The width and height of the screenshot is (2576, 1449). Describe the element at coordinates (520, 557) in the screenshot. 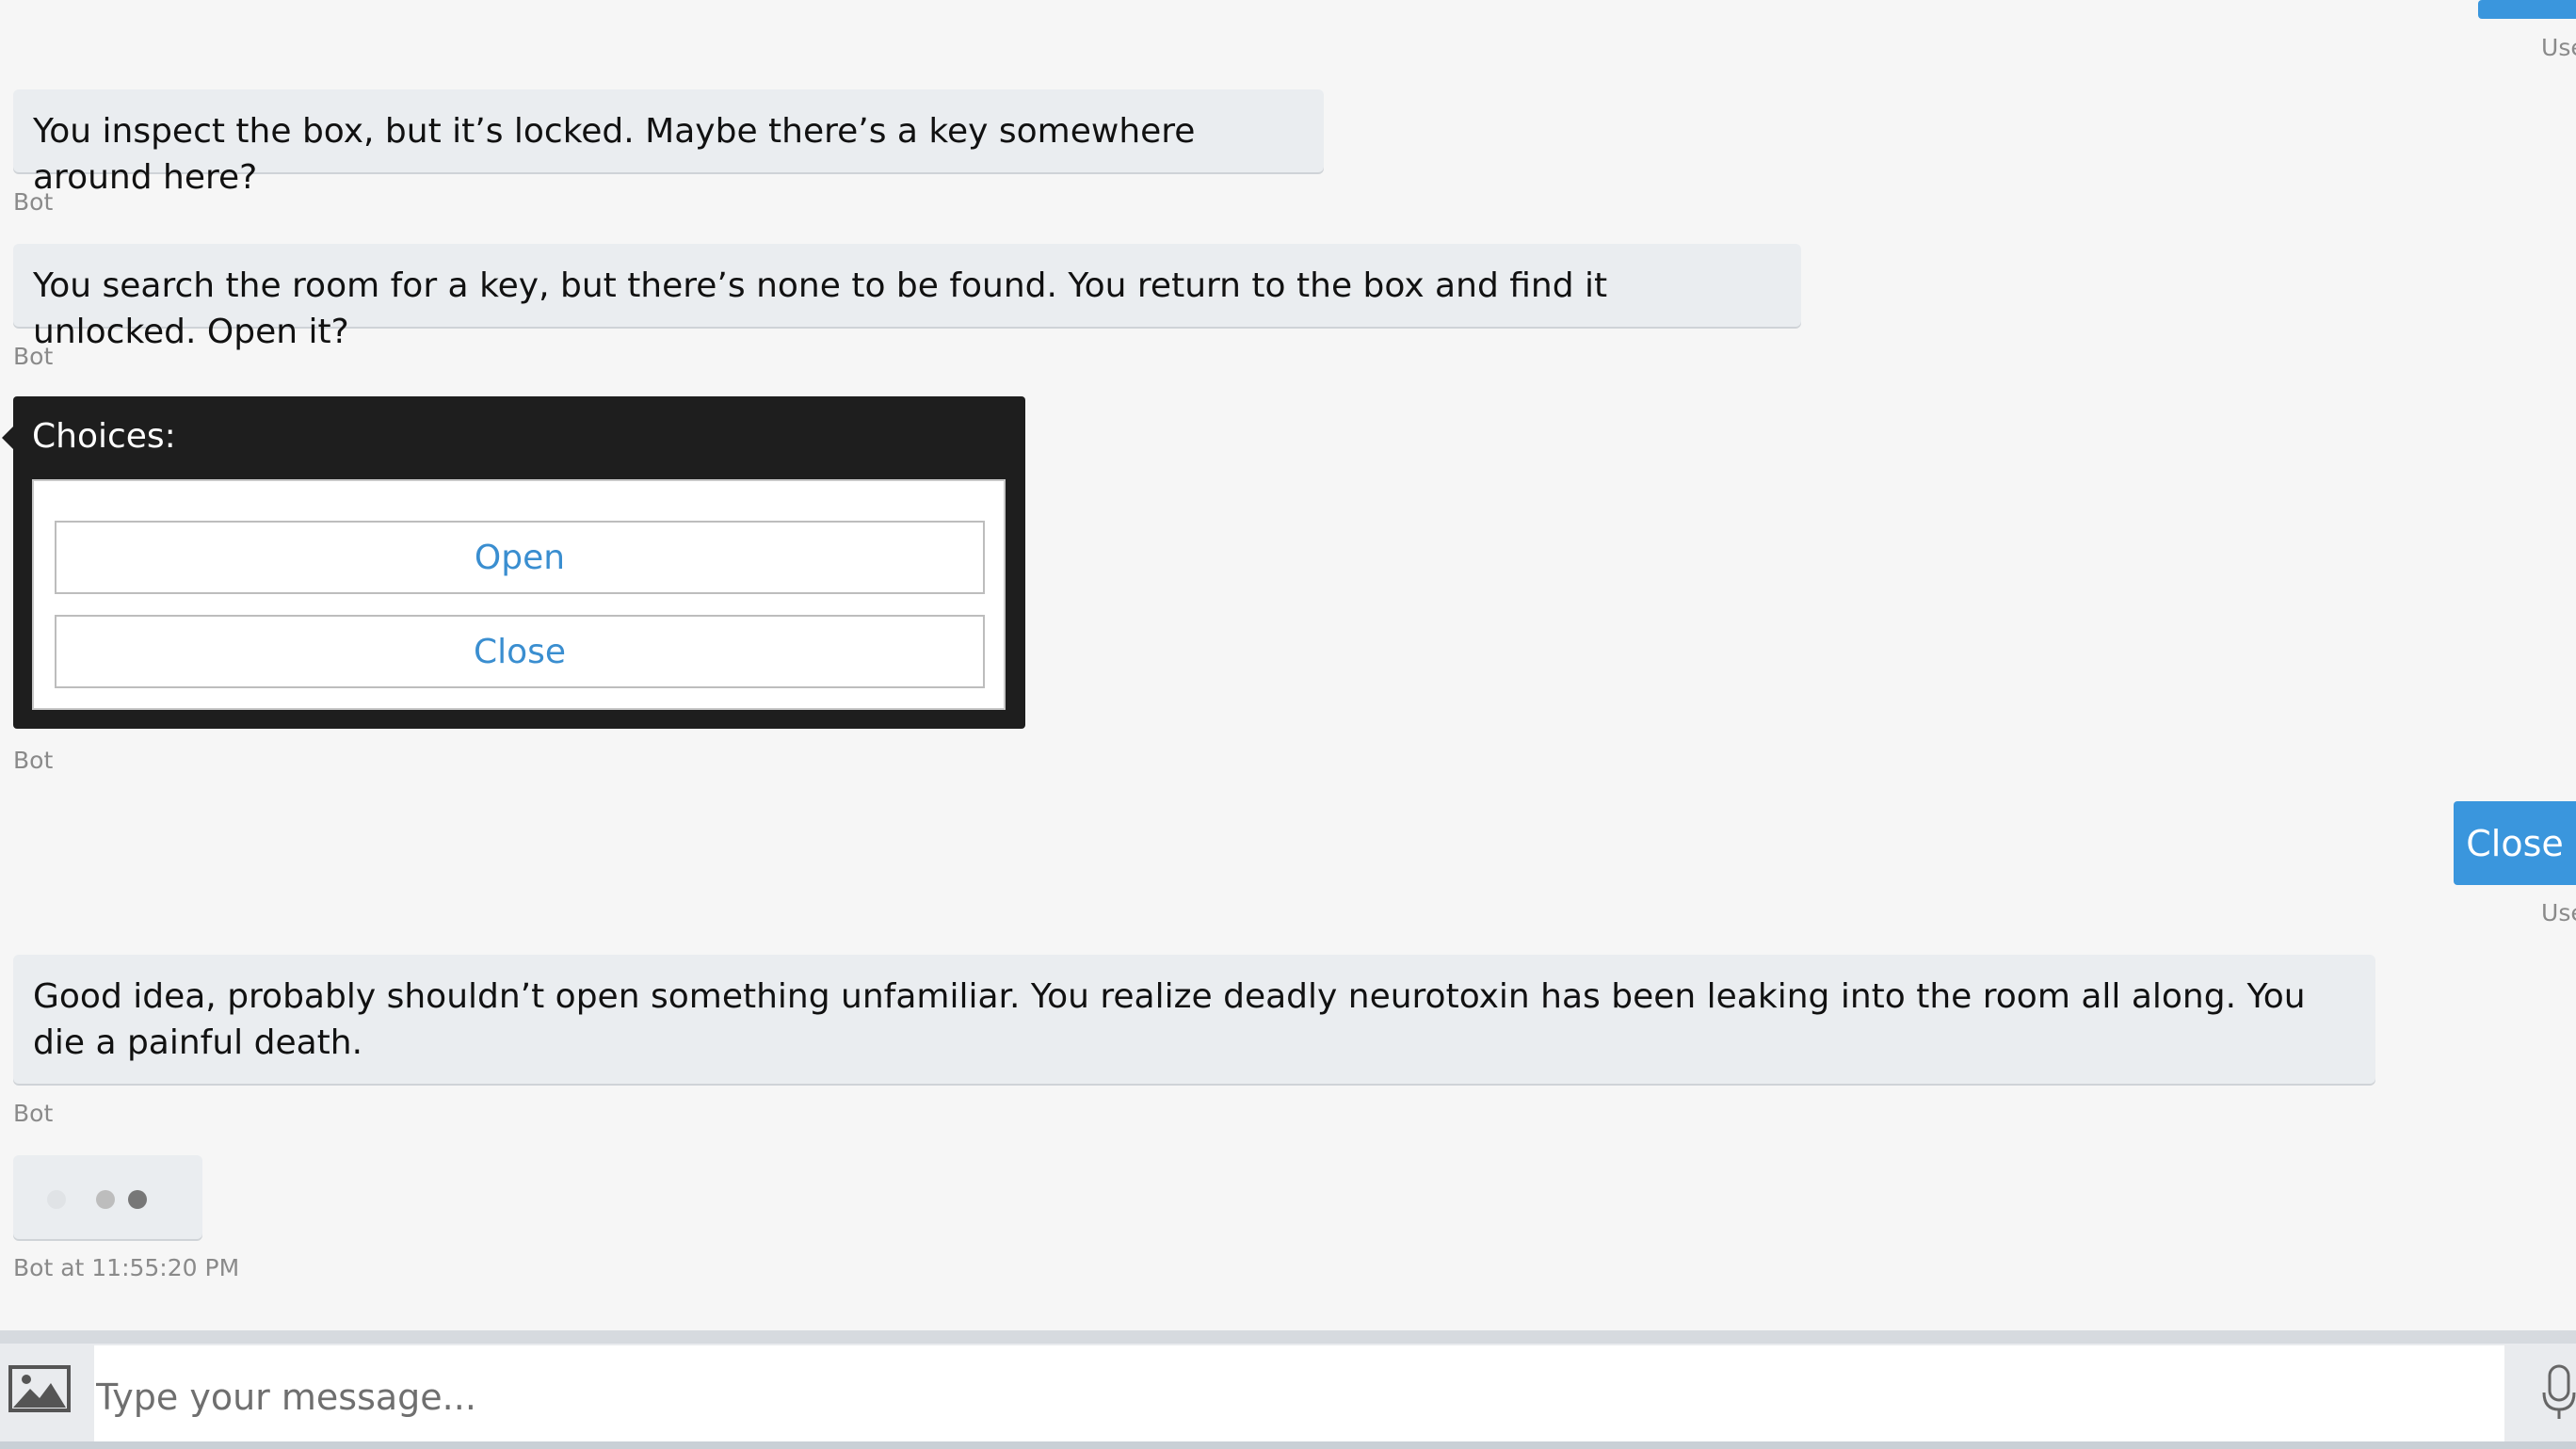

I see `choice-open-button: Open` at that location.